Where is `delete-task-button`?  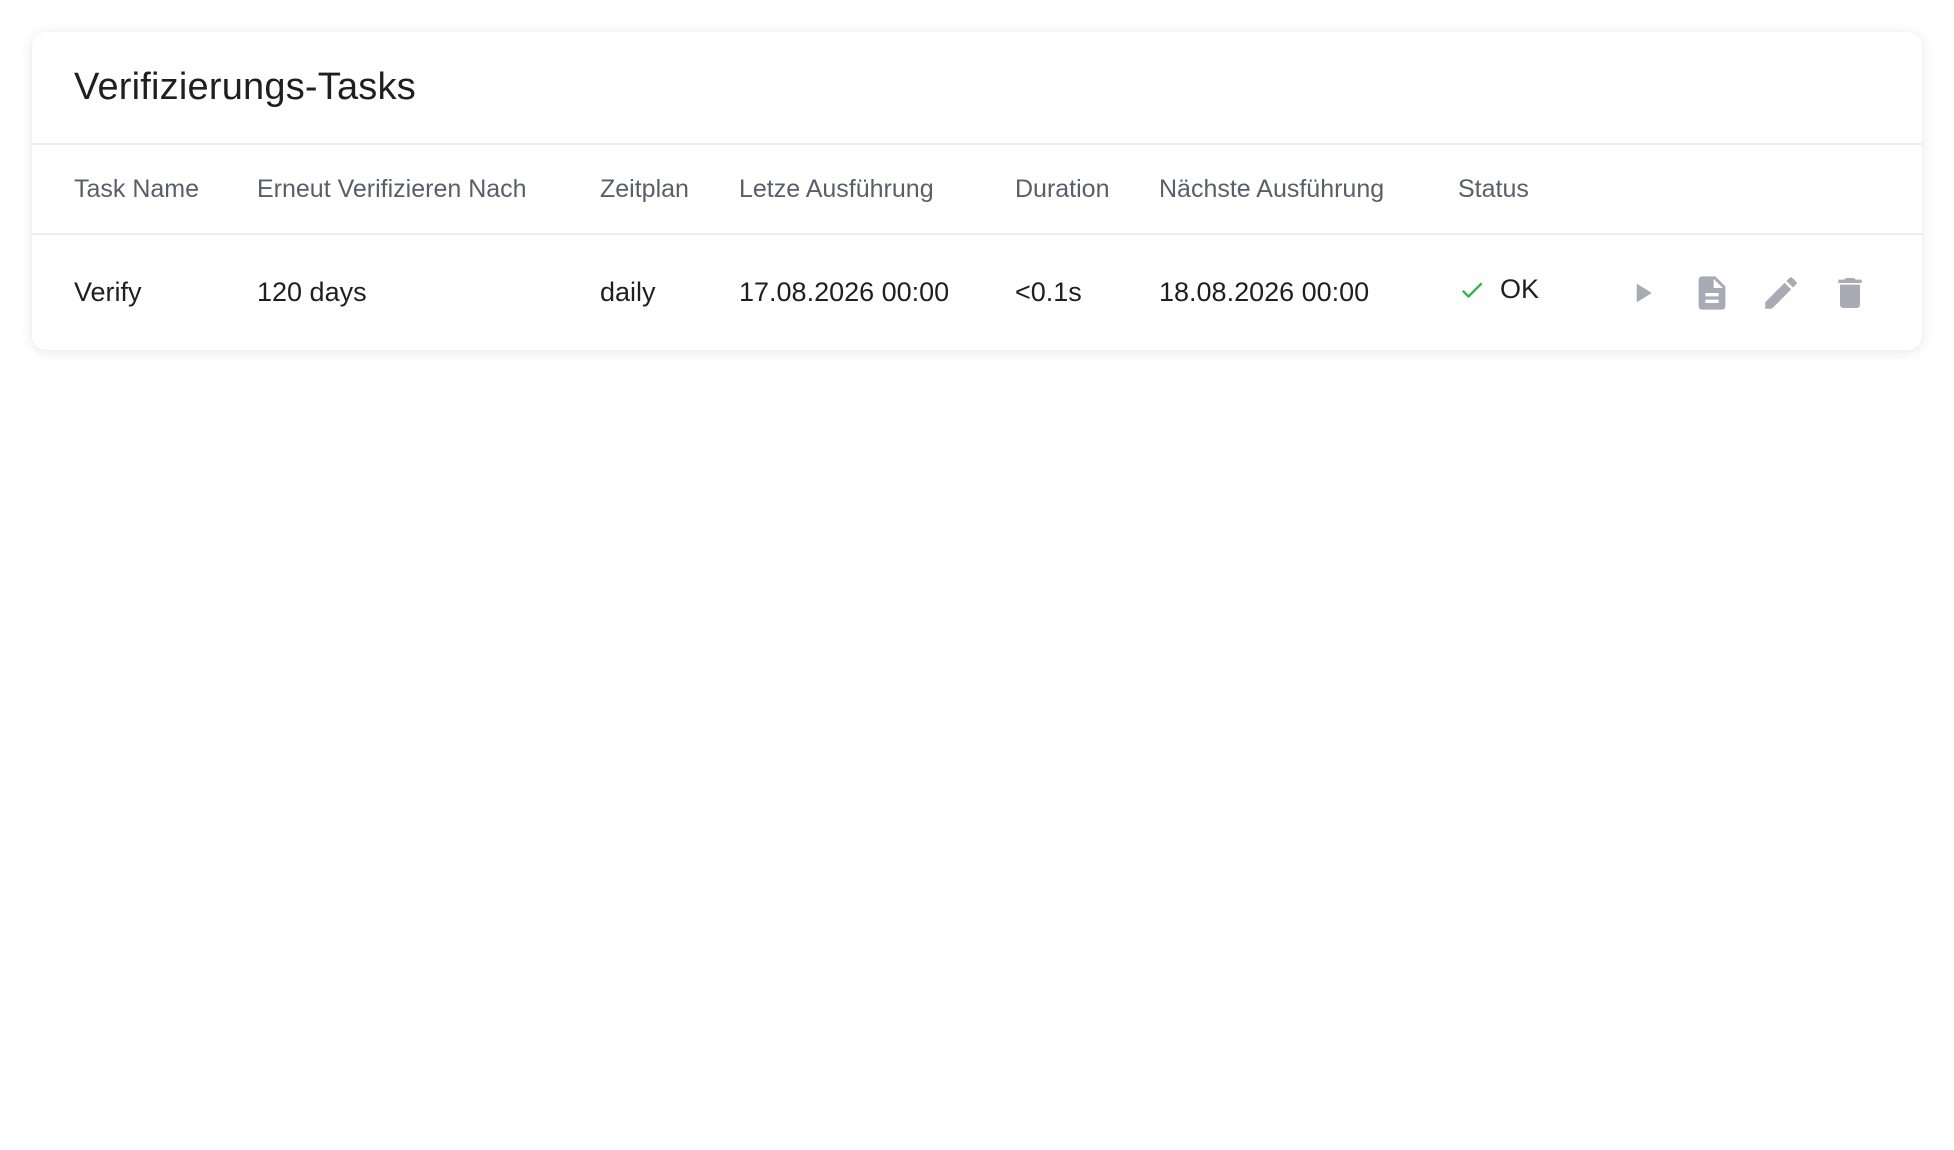 delete-task-button is located at coordinates (1849, 293).